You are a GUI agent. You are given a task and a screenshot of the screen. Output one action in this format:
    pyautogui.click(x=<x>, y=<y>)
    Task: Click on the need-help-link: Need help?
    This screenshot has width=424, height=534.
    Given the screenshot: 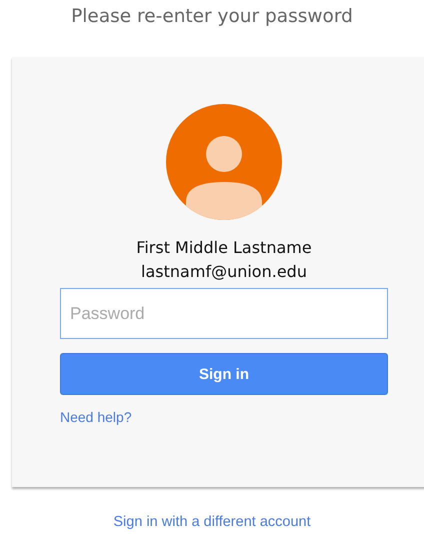 What is the action you would take?
    pyautogui.click(x=96, y=417)
    